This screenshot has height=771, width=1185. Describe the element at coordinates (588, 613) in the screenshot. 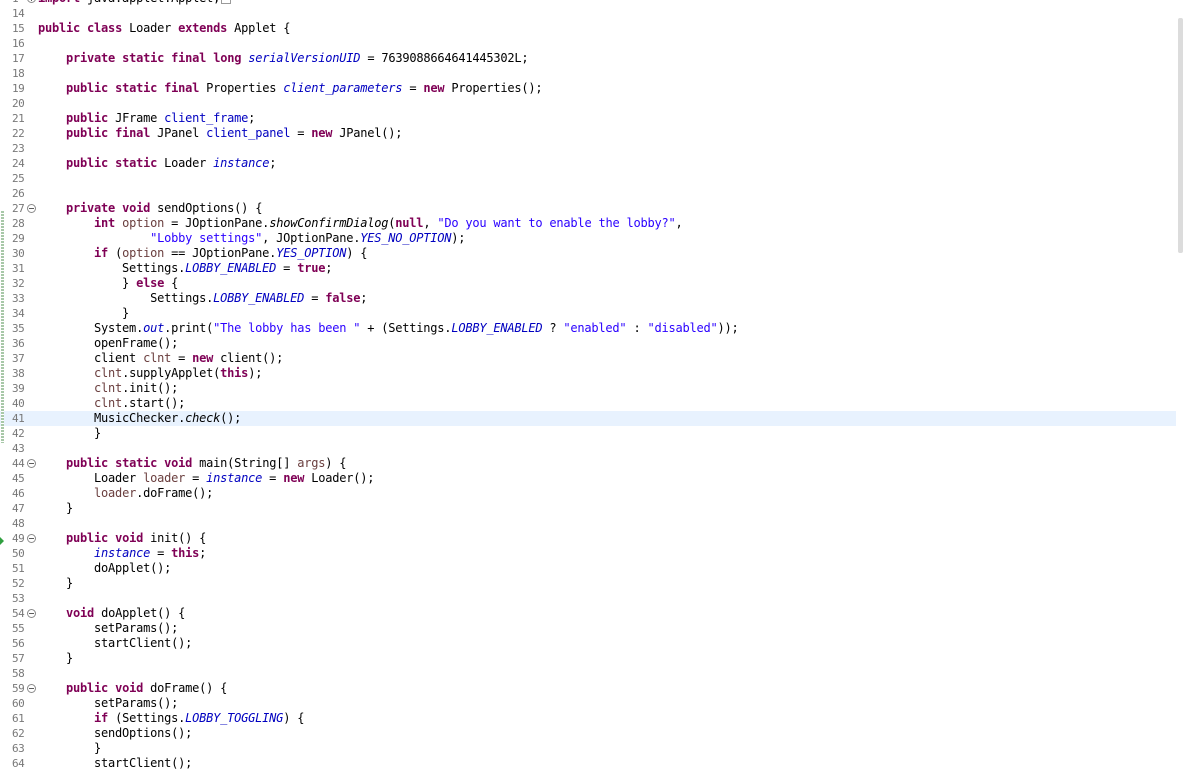

I see `code-line: 54 void doApplet() {` at that location.